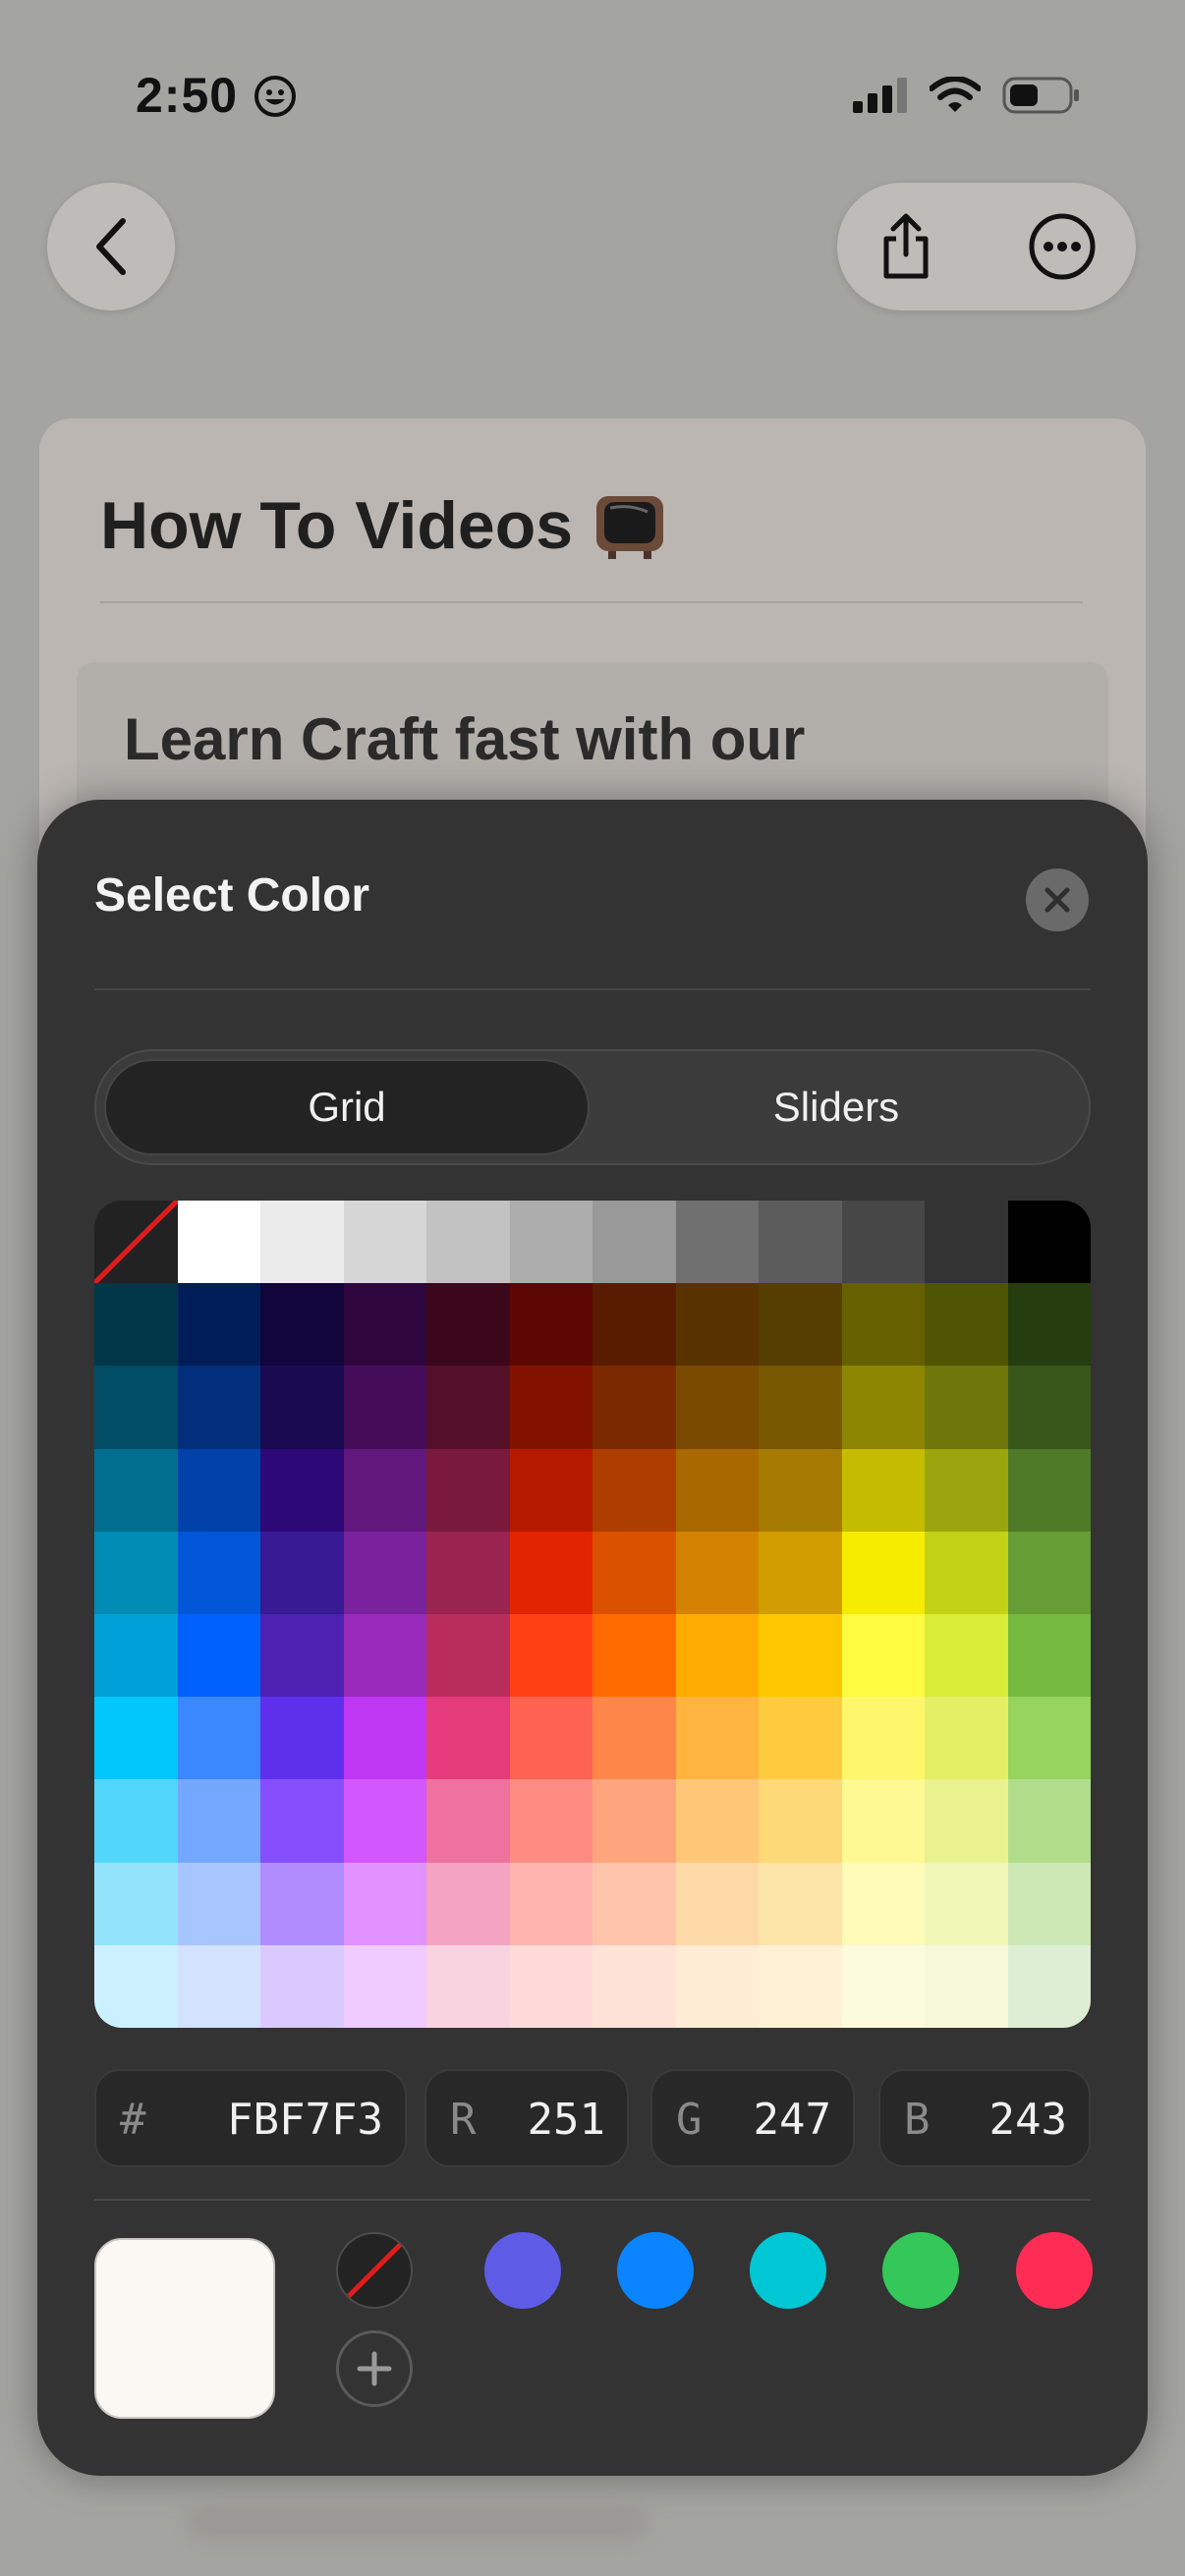  I want to click on back-button, so click(111, 246).